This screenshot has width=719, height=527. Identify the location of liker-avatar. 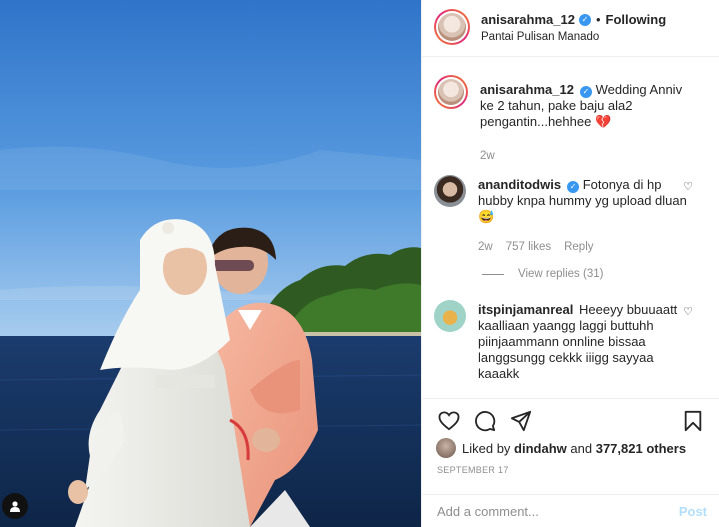
(446, 448).